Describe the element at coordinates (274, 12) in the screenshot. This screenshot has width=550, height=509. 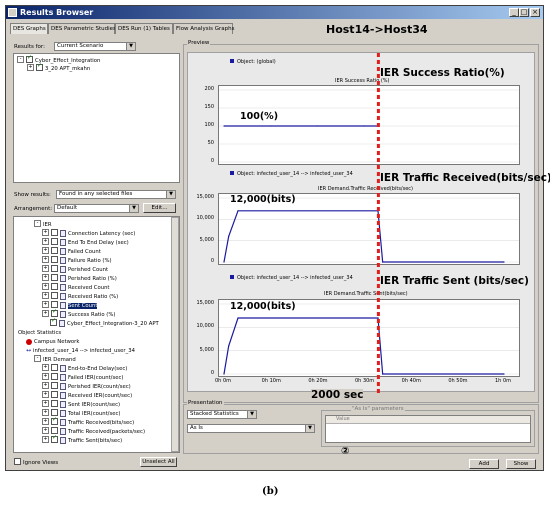
I see `title-bar: Results Browser _ □ ×` at that location.